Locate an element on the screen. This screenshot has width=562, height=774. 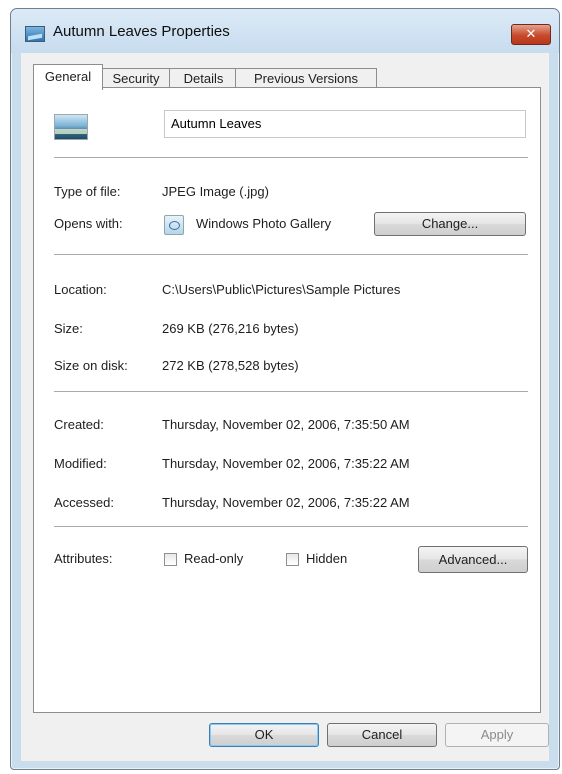
image-file-icon is located at coordinates (35, 34).